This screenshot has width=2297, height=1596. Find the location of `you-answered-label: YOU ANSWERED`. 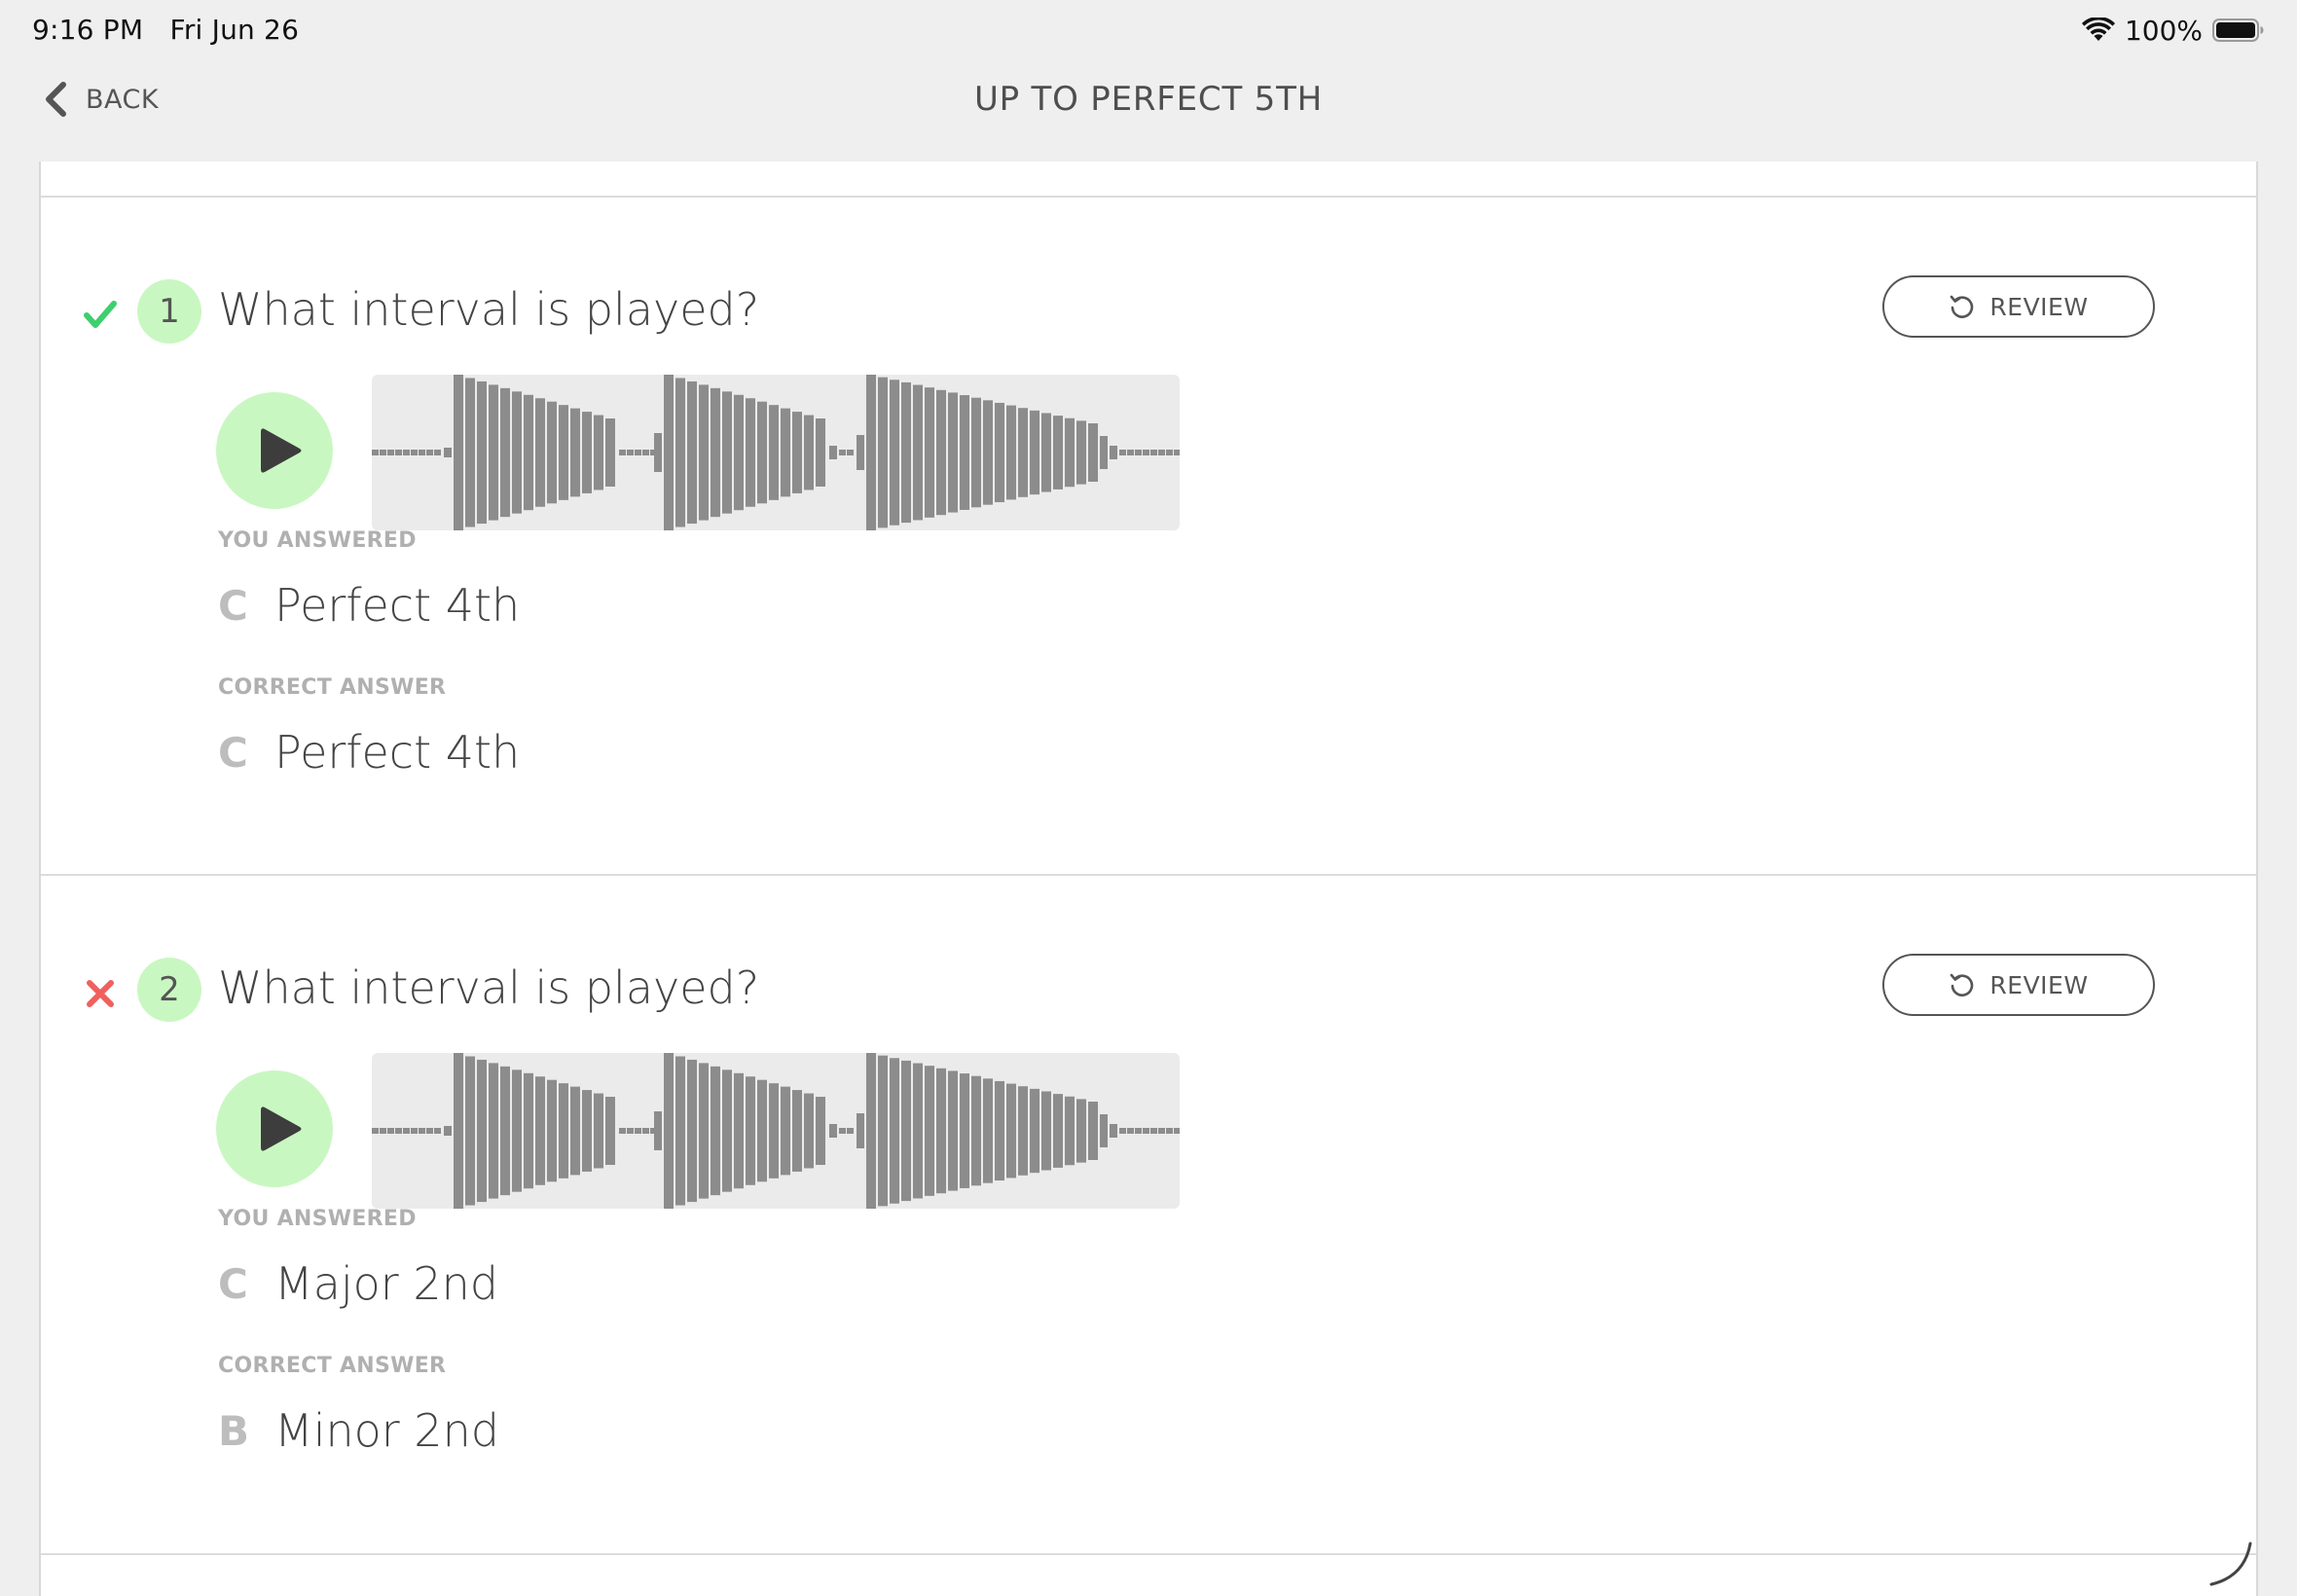

you-answered-label: YOU ANSWERED is located at coordinates (318, 541).